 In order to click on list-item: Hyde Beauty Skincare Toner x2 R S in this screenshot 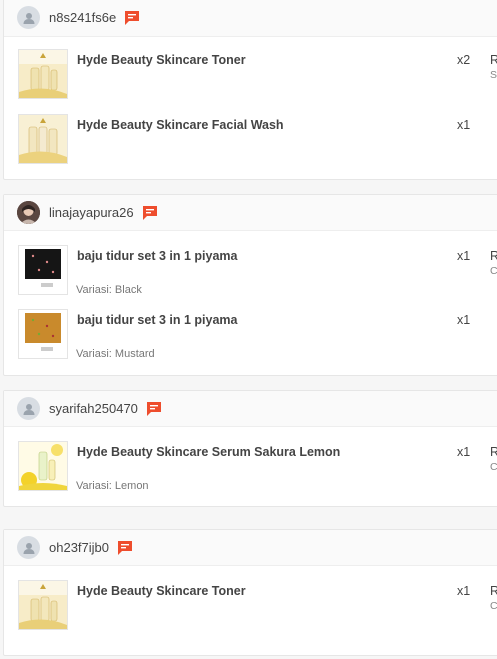, I will do `click(250, 81)`.